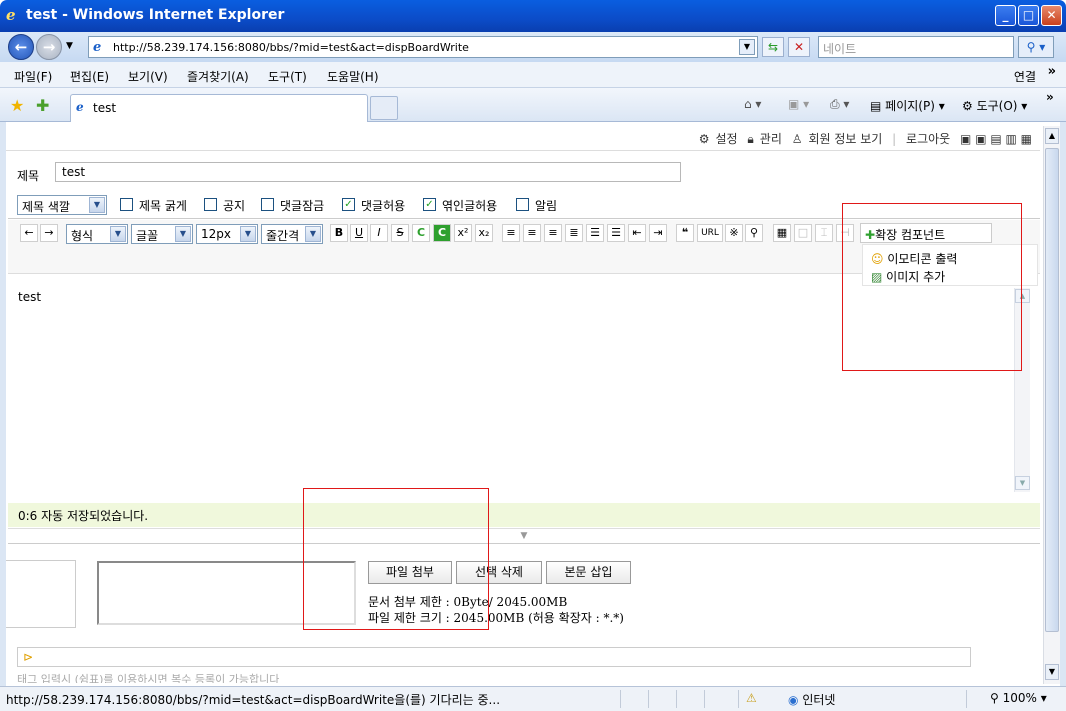 The image size is (1066, 711). What do you see at coordinates (616, 233) in the screenshot?
I see `unordered-list-icon: ☰` at bounding box center [616, 233].